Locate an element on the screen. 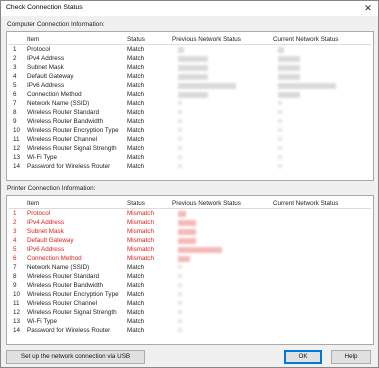 This screenshot has width=379, height=368. row-item-label: Subnet Mask is located at coordinates (45, 231).